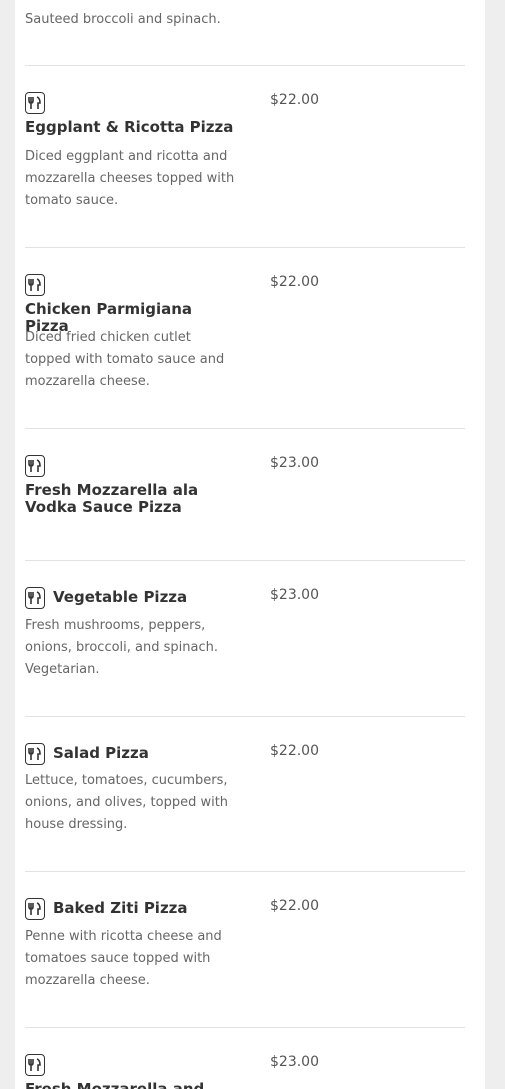 This screenshot has width=505, height=1089. What do you see at coordinates (115, 1084) in the screenshot?
I see `item-name: Fresh Mozzarella and` at bounding box center [115, 1084].